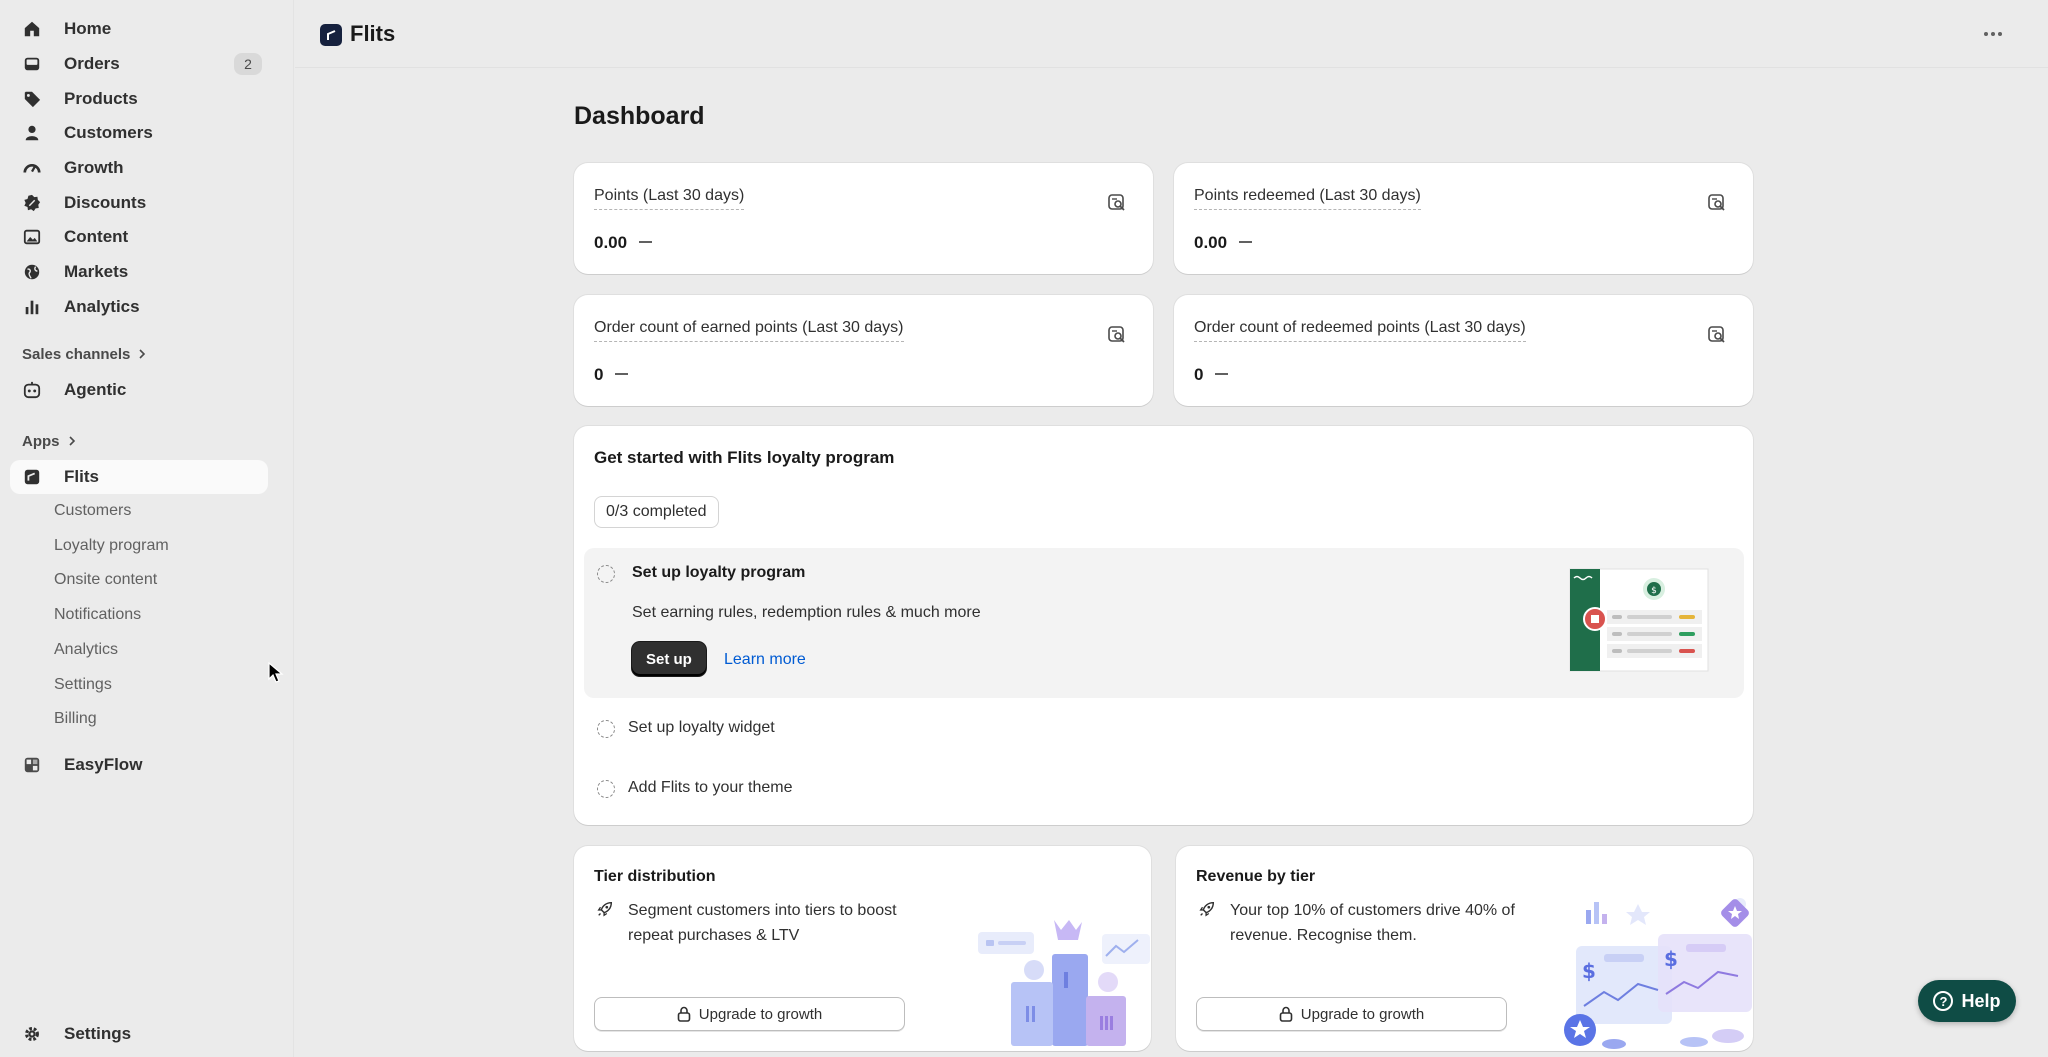 The width and height of the screenshot is (2048, 1057). Describe the element at coordinates (1463, 218) in the screenshot. I see `metric-card-points-redeemed: Points redeemed (Last 30 days) 0.00` at that location.